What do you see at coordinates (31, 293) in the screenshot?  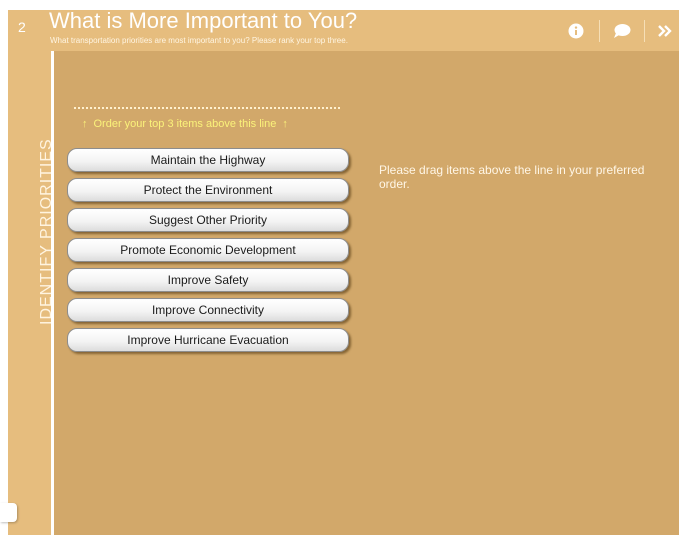 I see `sidebar: IDENTIFY PRIORITIES` at bounding box center [31, 293].